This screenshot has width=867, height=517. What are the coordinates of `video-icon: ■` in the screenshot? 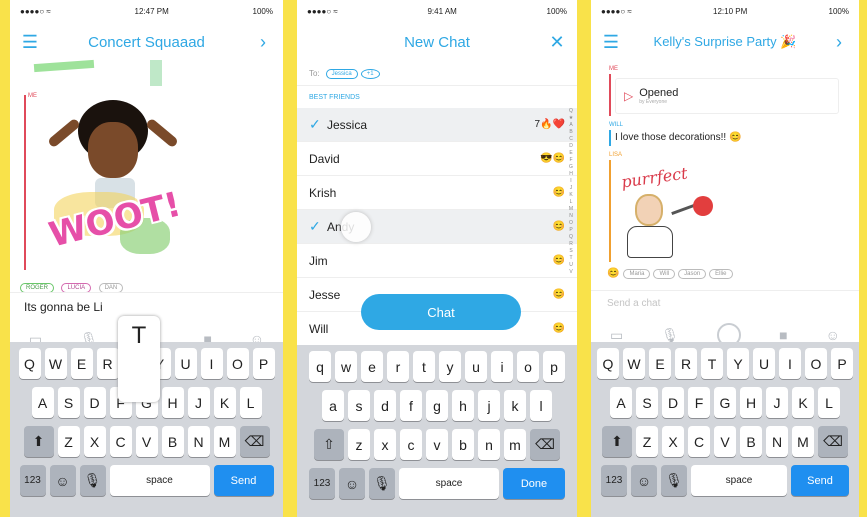 It's located at (783, 335).